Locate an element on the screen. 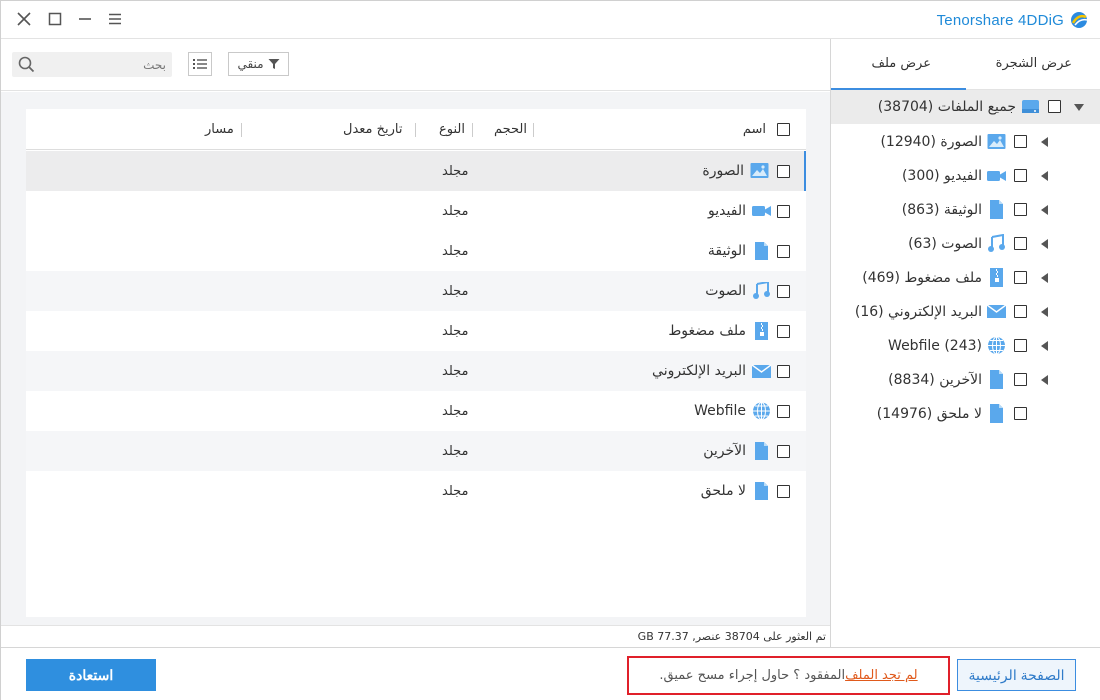 Image resolution: width=1100 pixels, height=700 pixels. tree-label: جميع الملفات (38704) is located at coordinates (946, 107).